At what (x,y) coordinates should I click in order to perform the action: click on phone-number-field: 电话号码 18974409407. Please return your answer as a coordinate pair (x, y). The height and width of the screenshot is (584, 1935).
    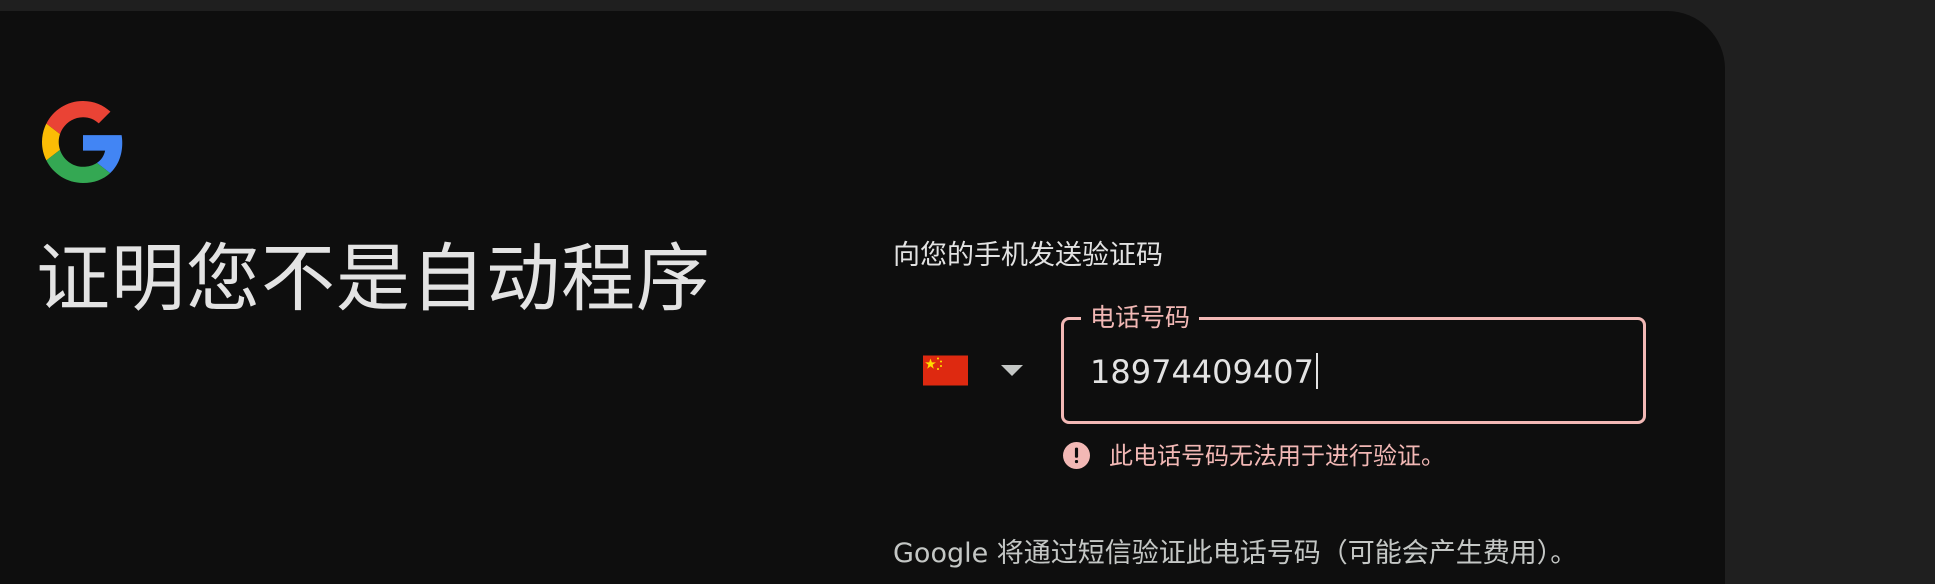
    Looking at the image, I should click on (1353, 362).